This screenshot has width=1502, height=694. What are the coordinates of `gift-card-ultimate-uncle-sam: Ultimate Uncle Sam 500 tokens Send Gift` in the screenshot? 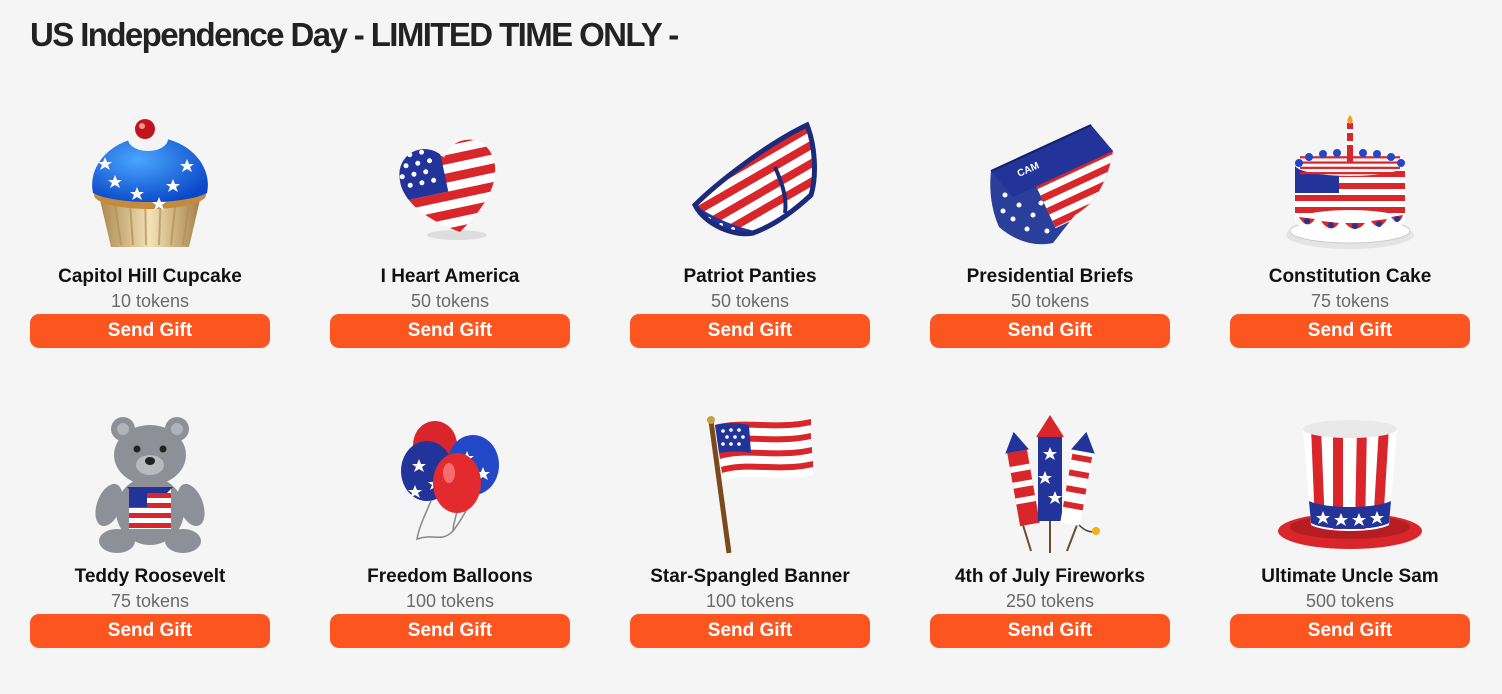 It's located at (1350, 552).